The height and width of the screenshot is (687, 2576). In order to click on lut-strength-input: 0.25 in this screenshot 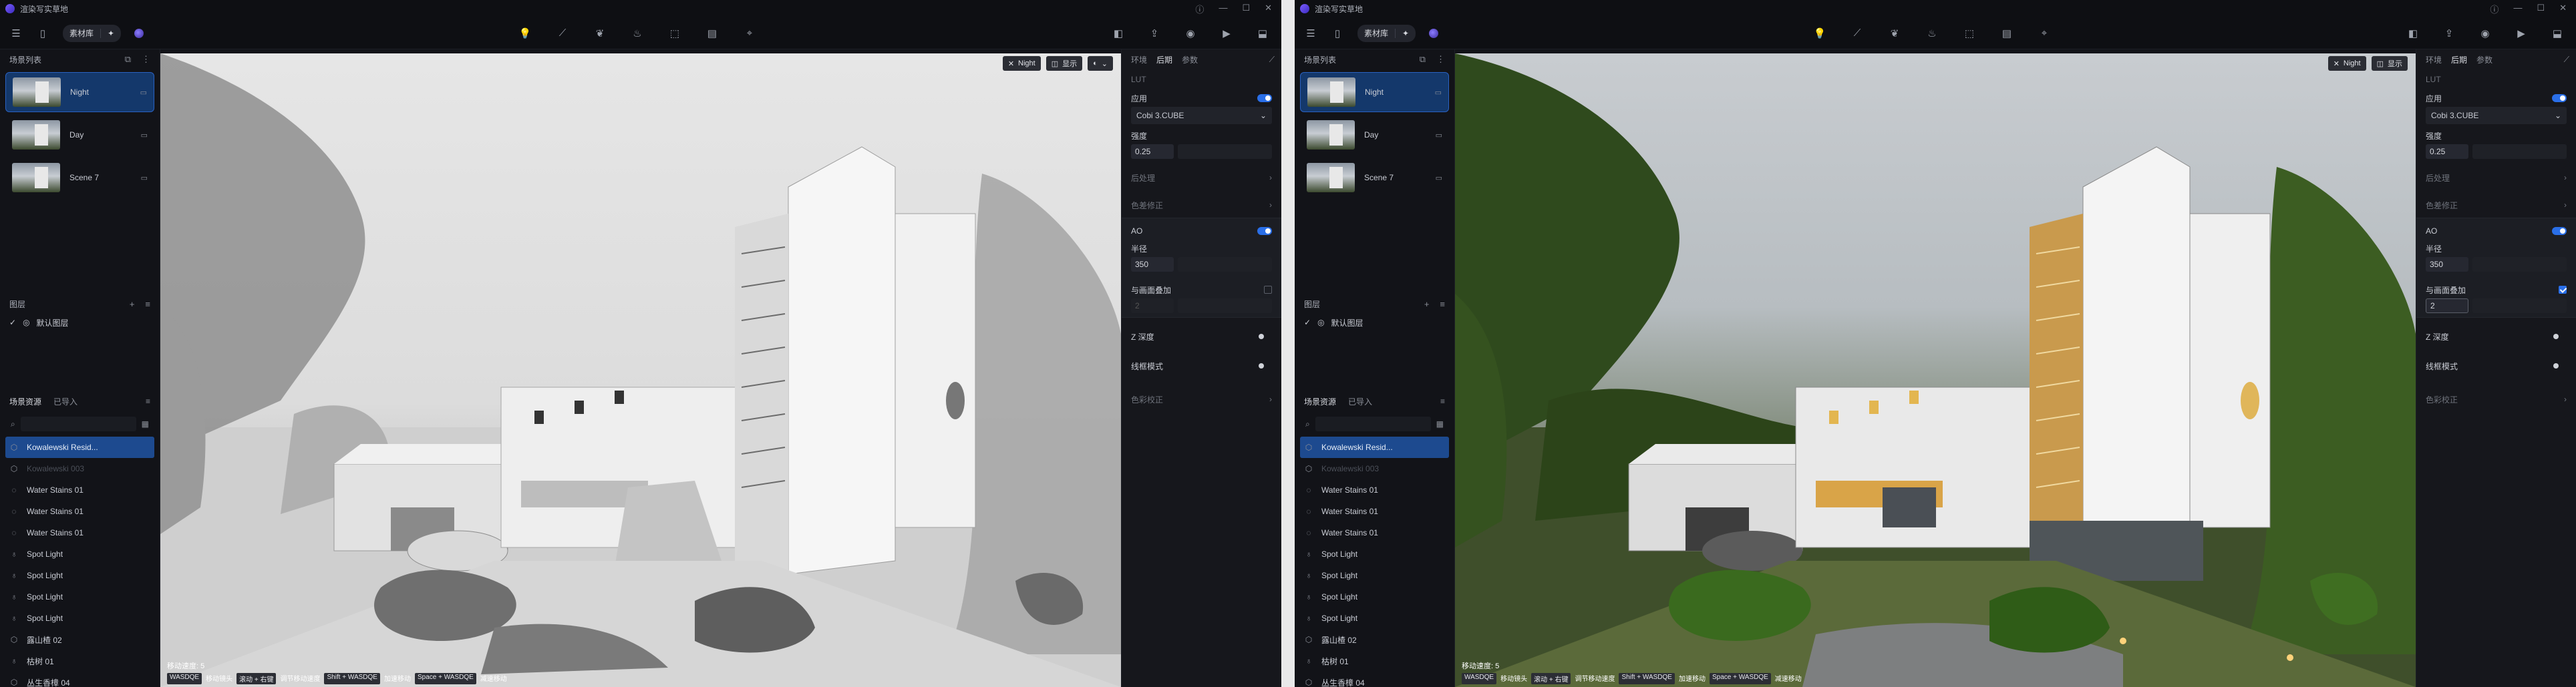, I will do `click(1152, 151)`.